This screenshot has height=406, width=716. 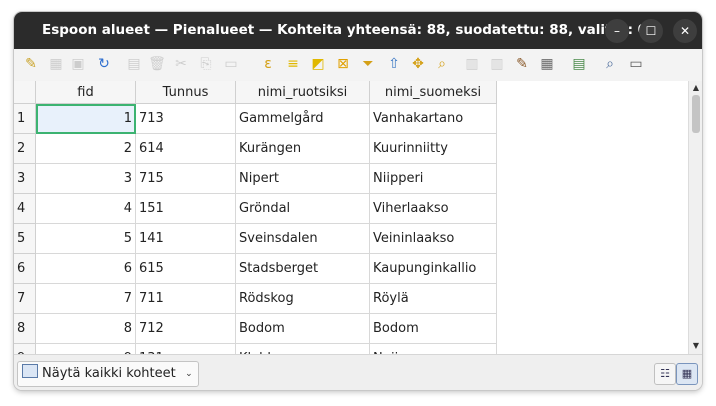 What do you see at coordinates (25, 119) in the screenshot?
I see `row-header: 1` at bounding box center [25, 119].